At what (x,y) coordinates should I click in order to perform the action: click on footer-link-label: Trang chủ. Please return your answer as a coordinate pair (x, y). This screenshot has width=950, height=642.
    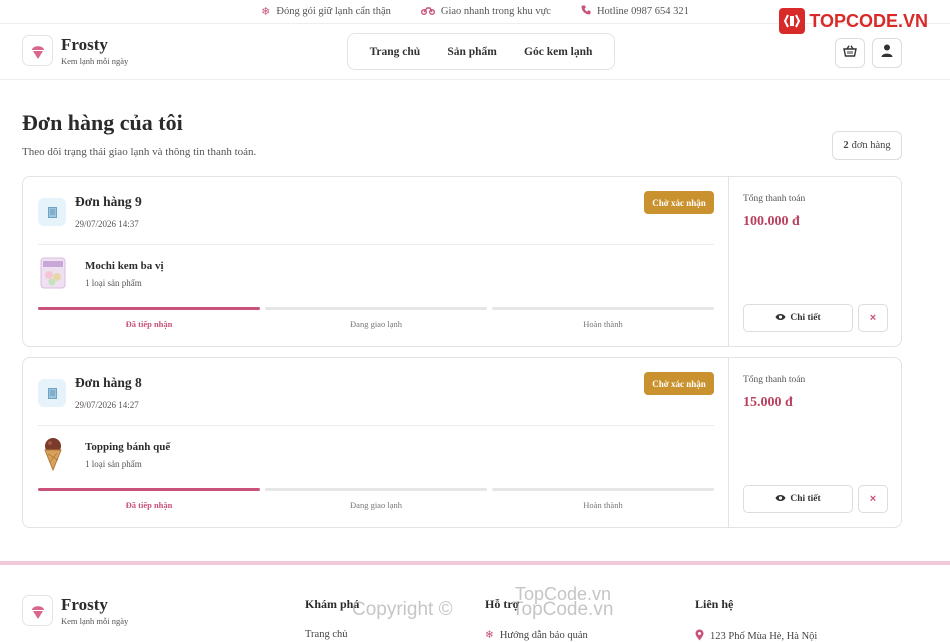
    Looking at the image, I should click on (326, 634).